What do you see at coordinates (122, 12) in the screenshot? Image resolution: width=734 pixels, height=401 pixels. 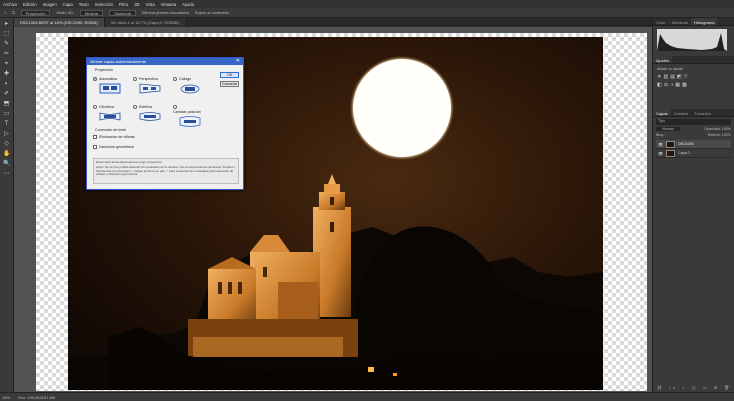 I see `distance-select: Distancia` at bounding box center [122, 12].